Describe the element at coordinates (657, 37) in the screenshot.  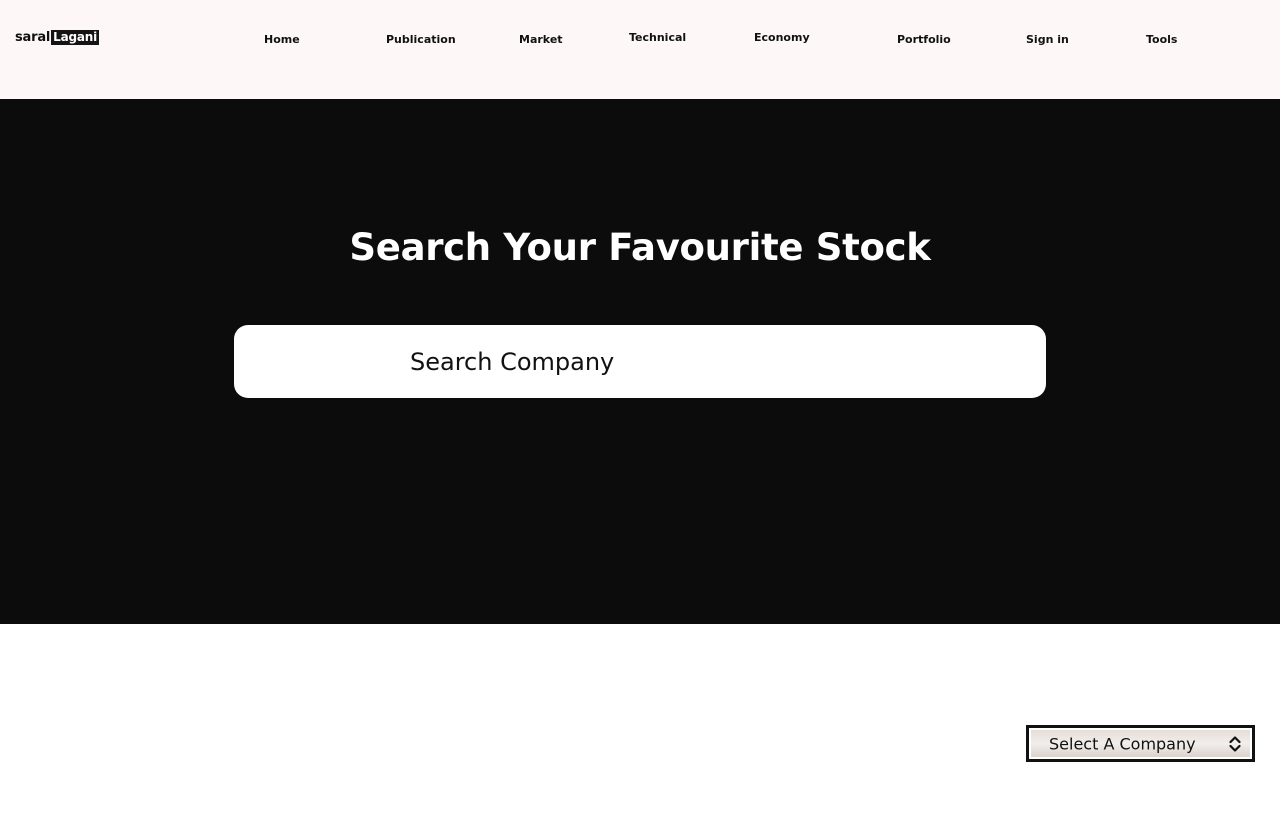
I see `nav-link-technical: Technical` at that location.